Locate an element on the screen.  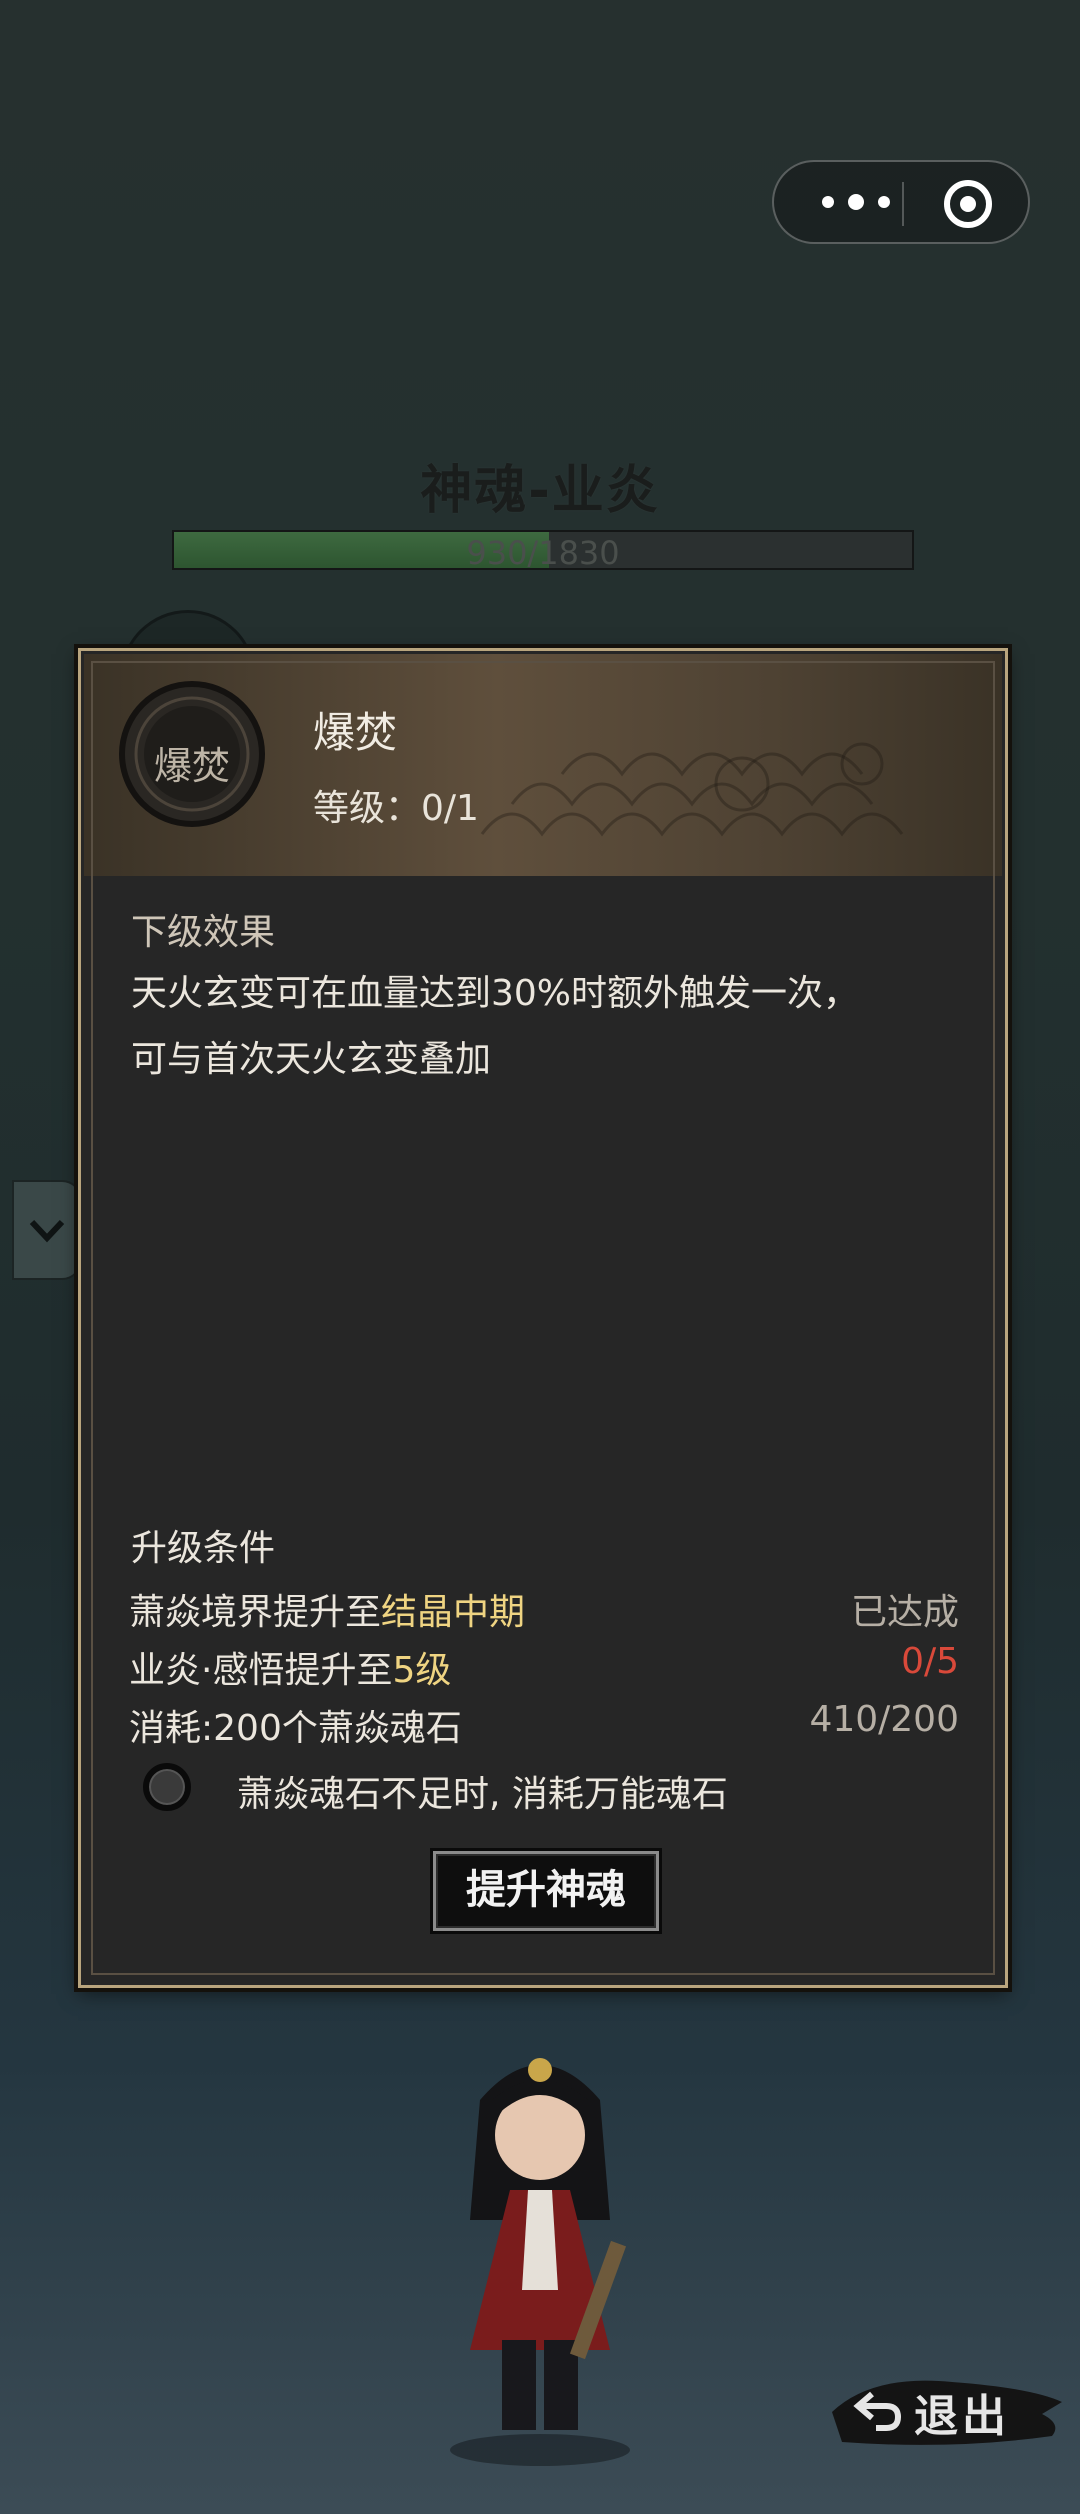
mini-program-capsule is located at coordinates (901, 202).